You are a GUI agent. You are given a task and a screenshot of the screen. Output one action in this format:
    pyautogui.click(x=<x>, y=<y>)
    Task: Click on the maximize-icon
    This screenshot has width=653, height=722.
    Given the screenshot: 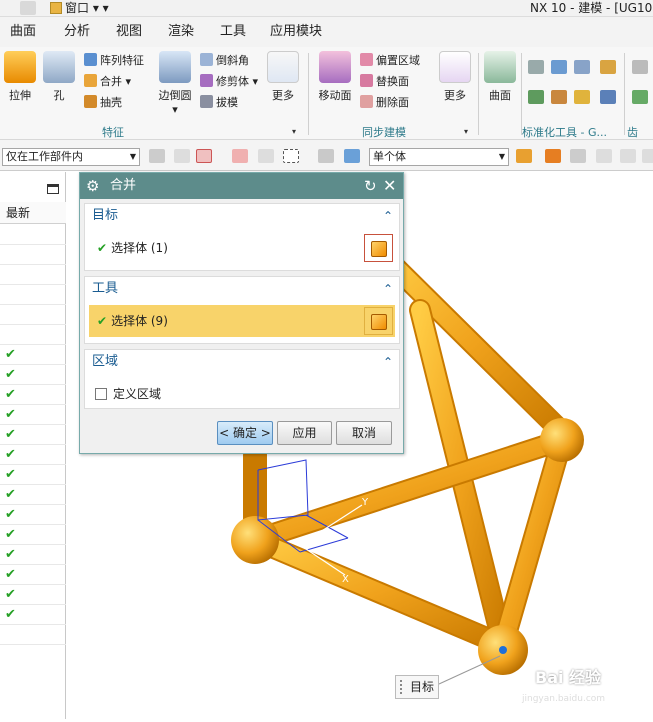 What is the action you would take?
    pyautogui.click(x=53, y=189)
    